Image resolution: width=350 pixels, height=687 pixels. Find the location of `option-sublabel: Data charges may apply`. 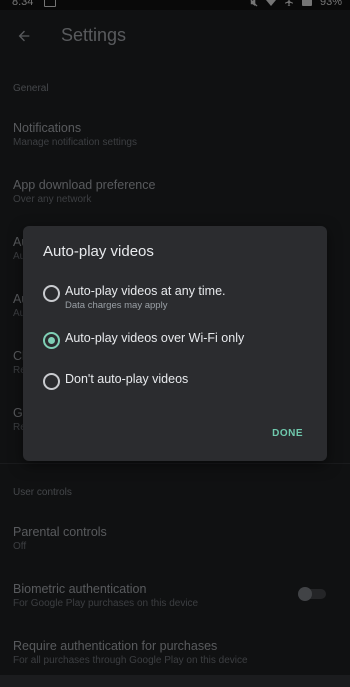

option-sublabel: Data charges may apply is located at coordinates (116, 305).